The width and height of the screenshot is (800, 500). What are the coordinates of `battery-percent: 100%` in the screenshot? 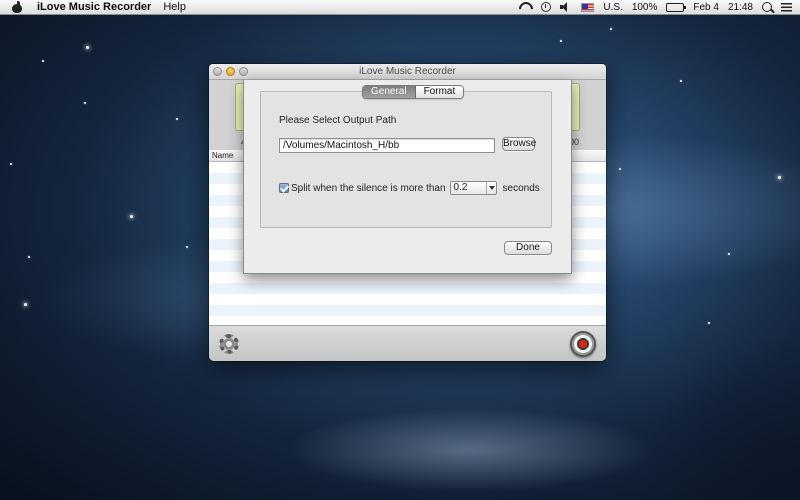 It's located at (645, 7).